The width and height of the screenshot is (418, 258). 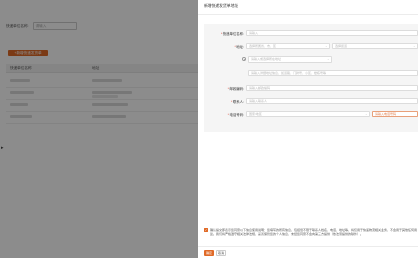 I want to click on phone-number-input: 请输入电话号码, so click(x=395, y=113).